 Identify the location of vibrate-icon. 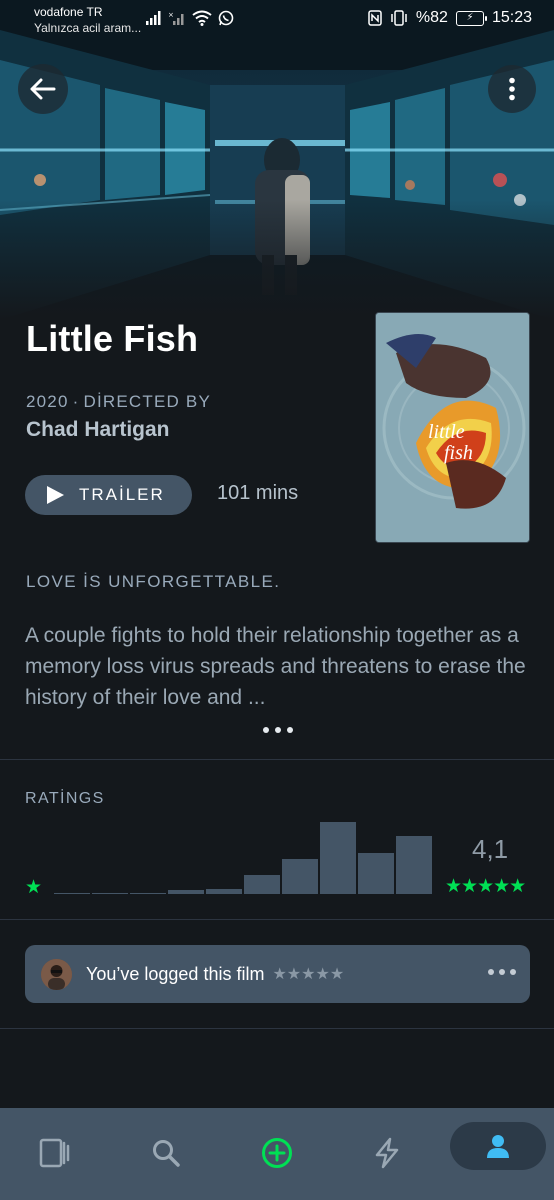
(399, 18).